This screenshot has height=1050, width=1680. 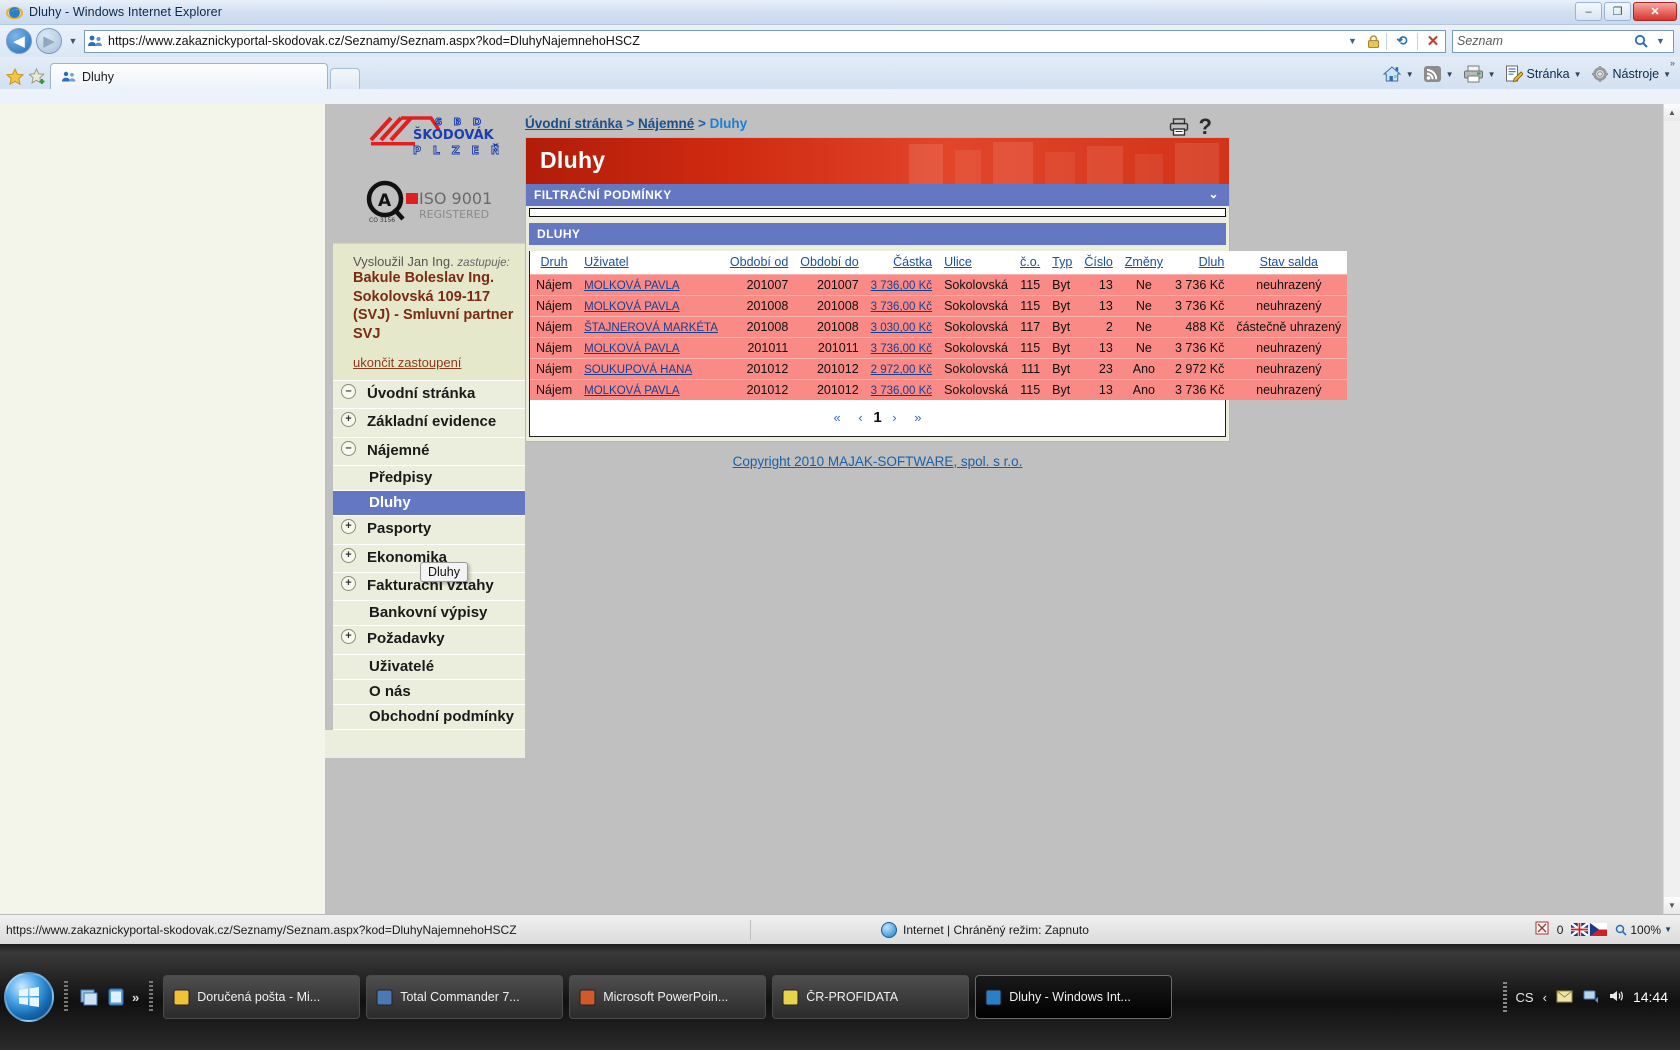 I want to click on close-button: ✕, so click(x=1655, y=11).